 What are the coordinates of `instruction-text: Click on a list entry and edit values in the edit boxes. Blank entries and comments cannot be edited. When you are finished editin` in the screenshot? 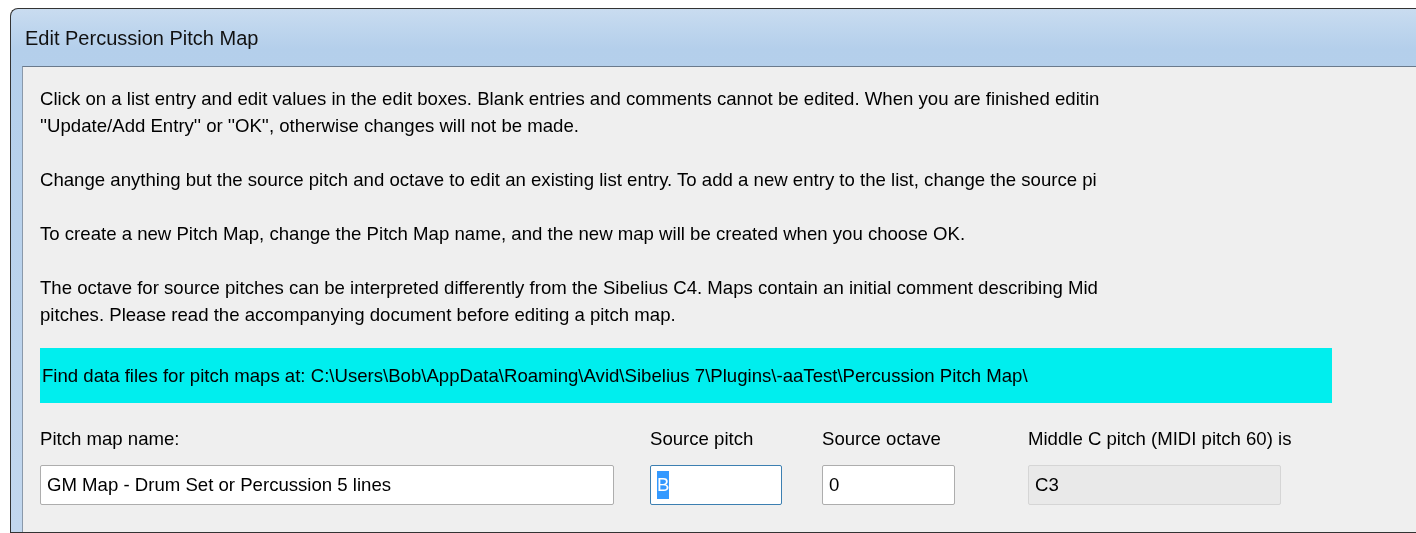 It's located at (570, 99).